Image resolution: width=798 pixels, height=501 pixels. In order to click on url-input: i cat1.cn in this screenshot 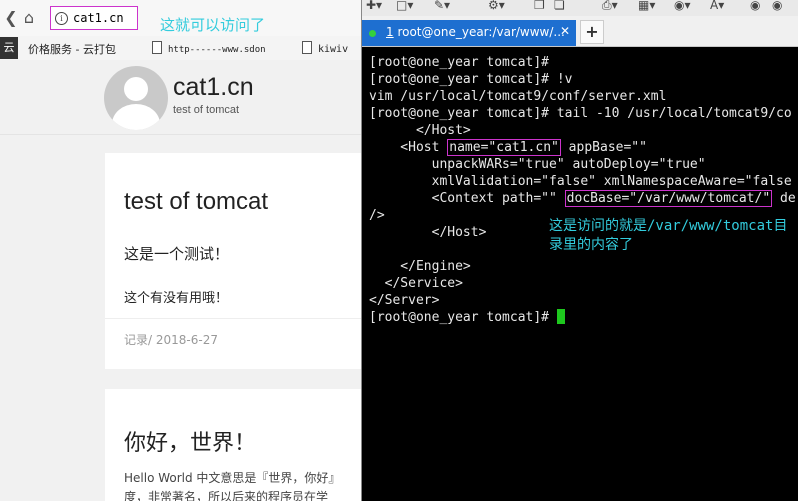, I will do `click(94, 18)`.